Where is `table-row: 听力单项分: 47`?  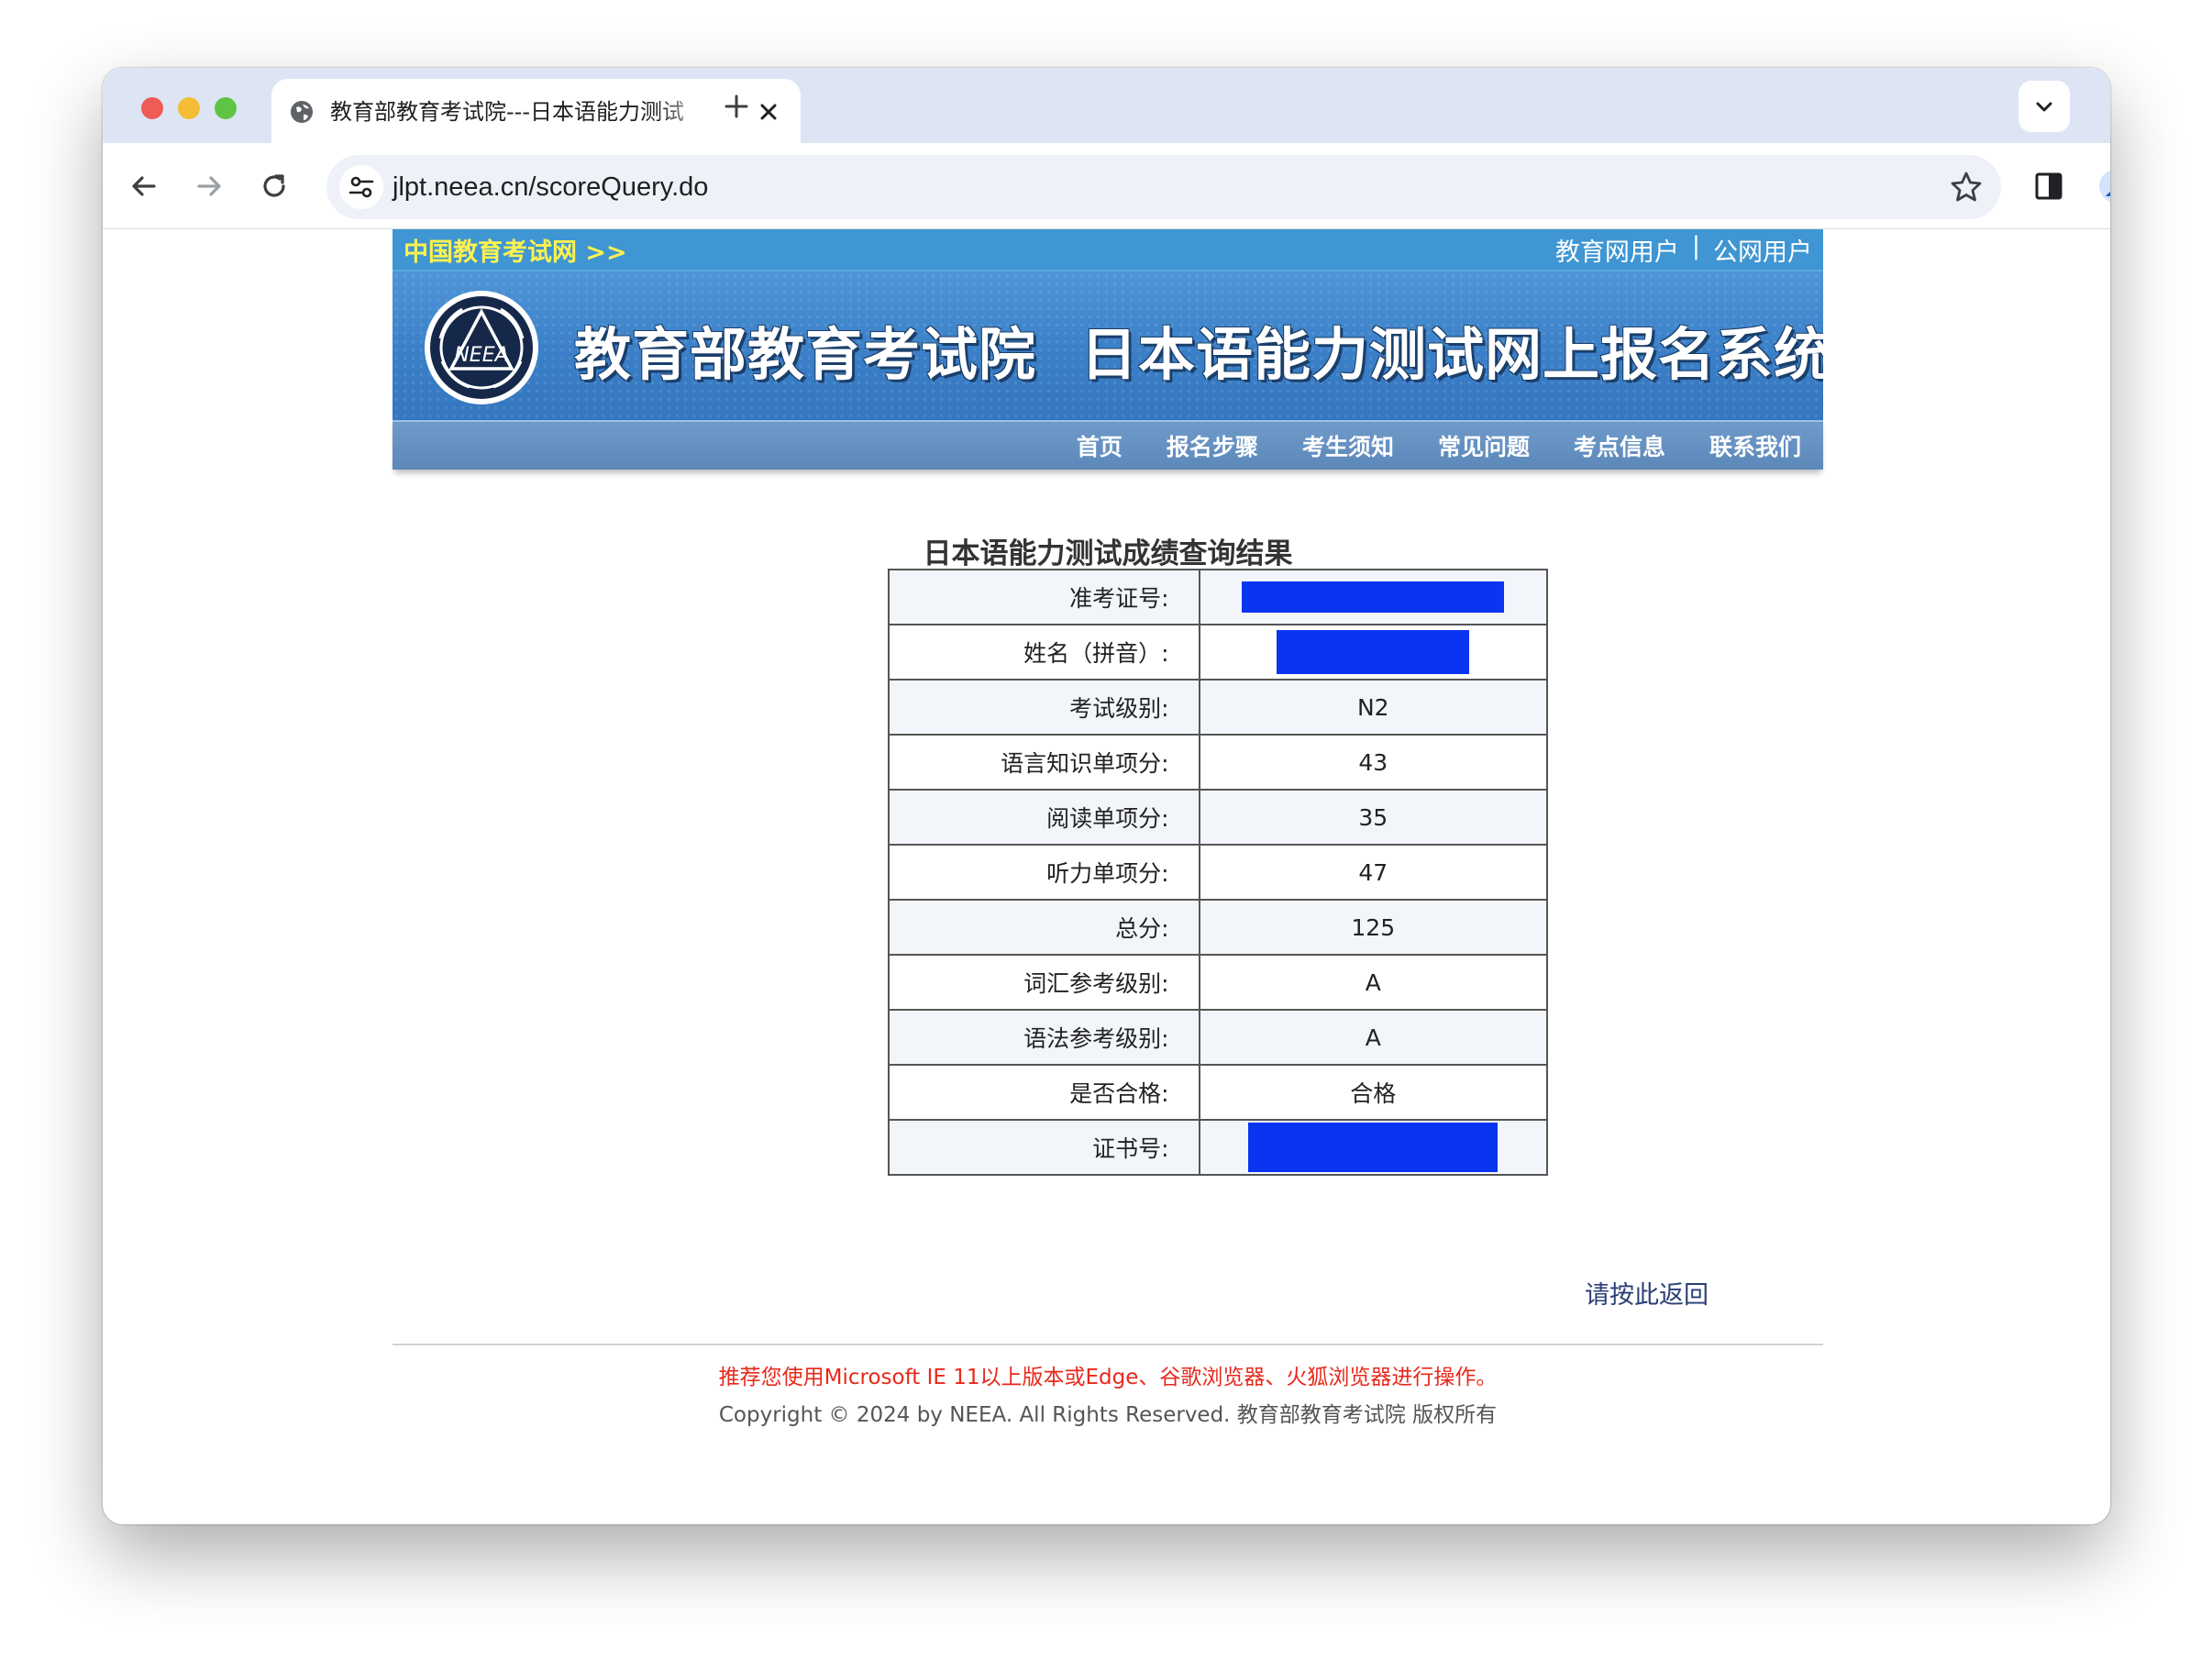
table-row: 听力单项分: 47 is located at coordinates (1219, 872).